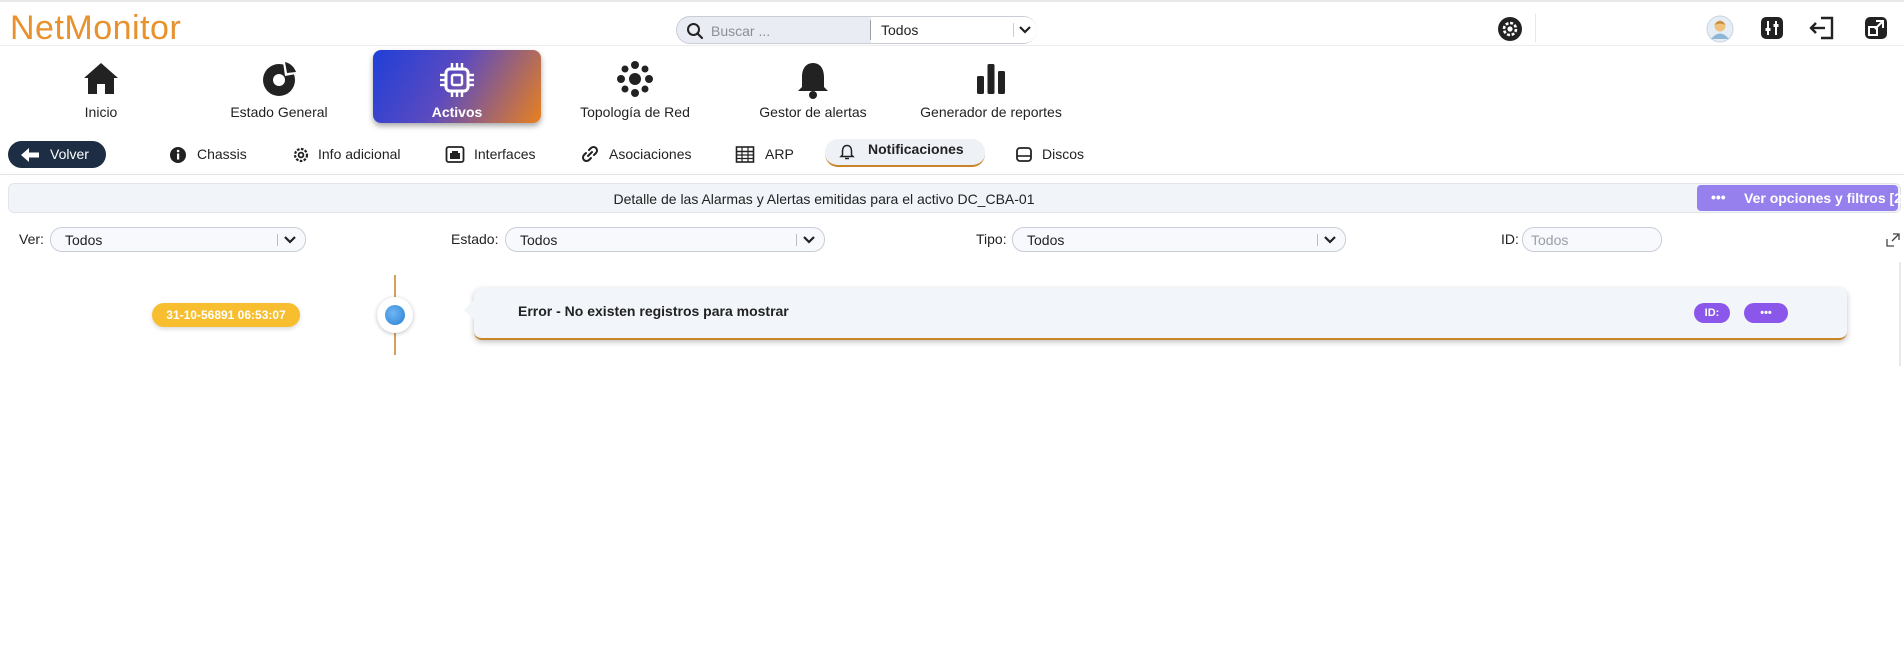 Image resolution: width=1904 pixels, height=648 pixels. What do you see at coordinates (457, 80) in the screenshot?
I see `chip-icon` at bounding box center [457, 80].